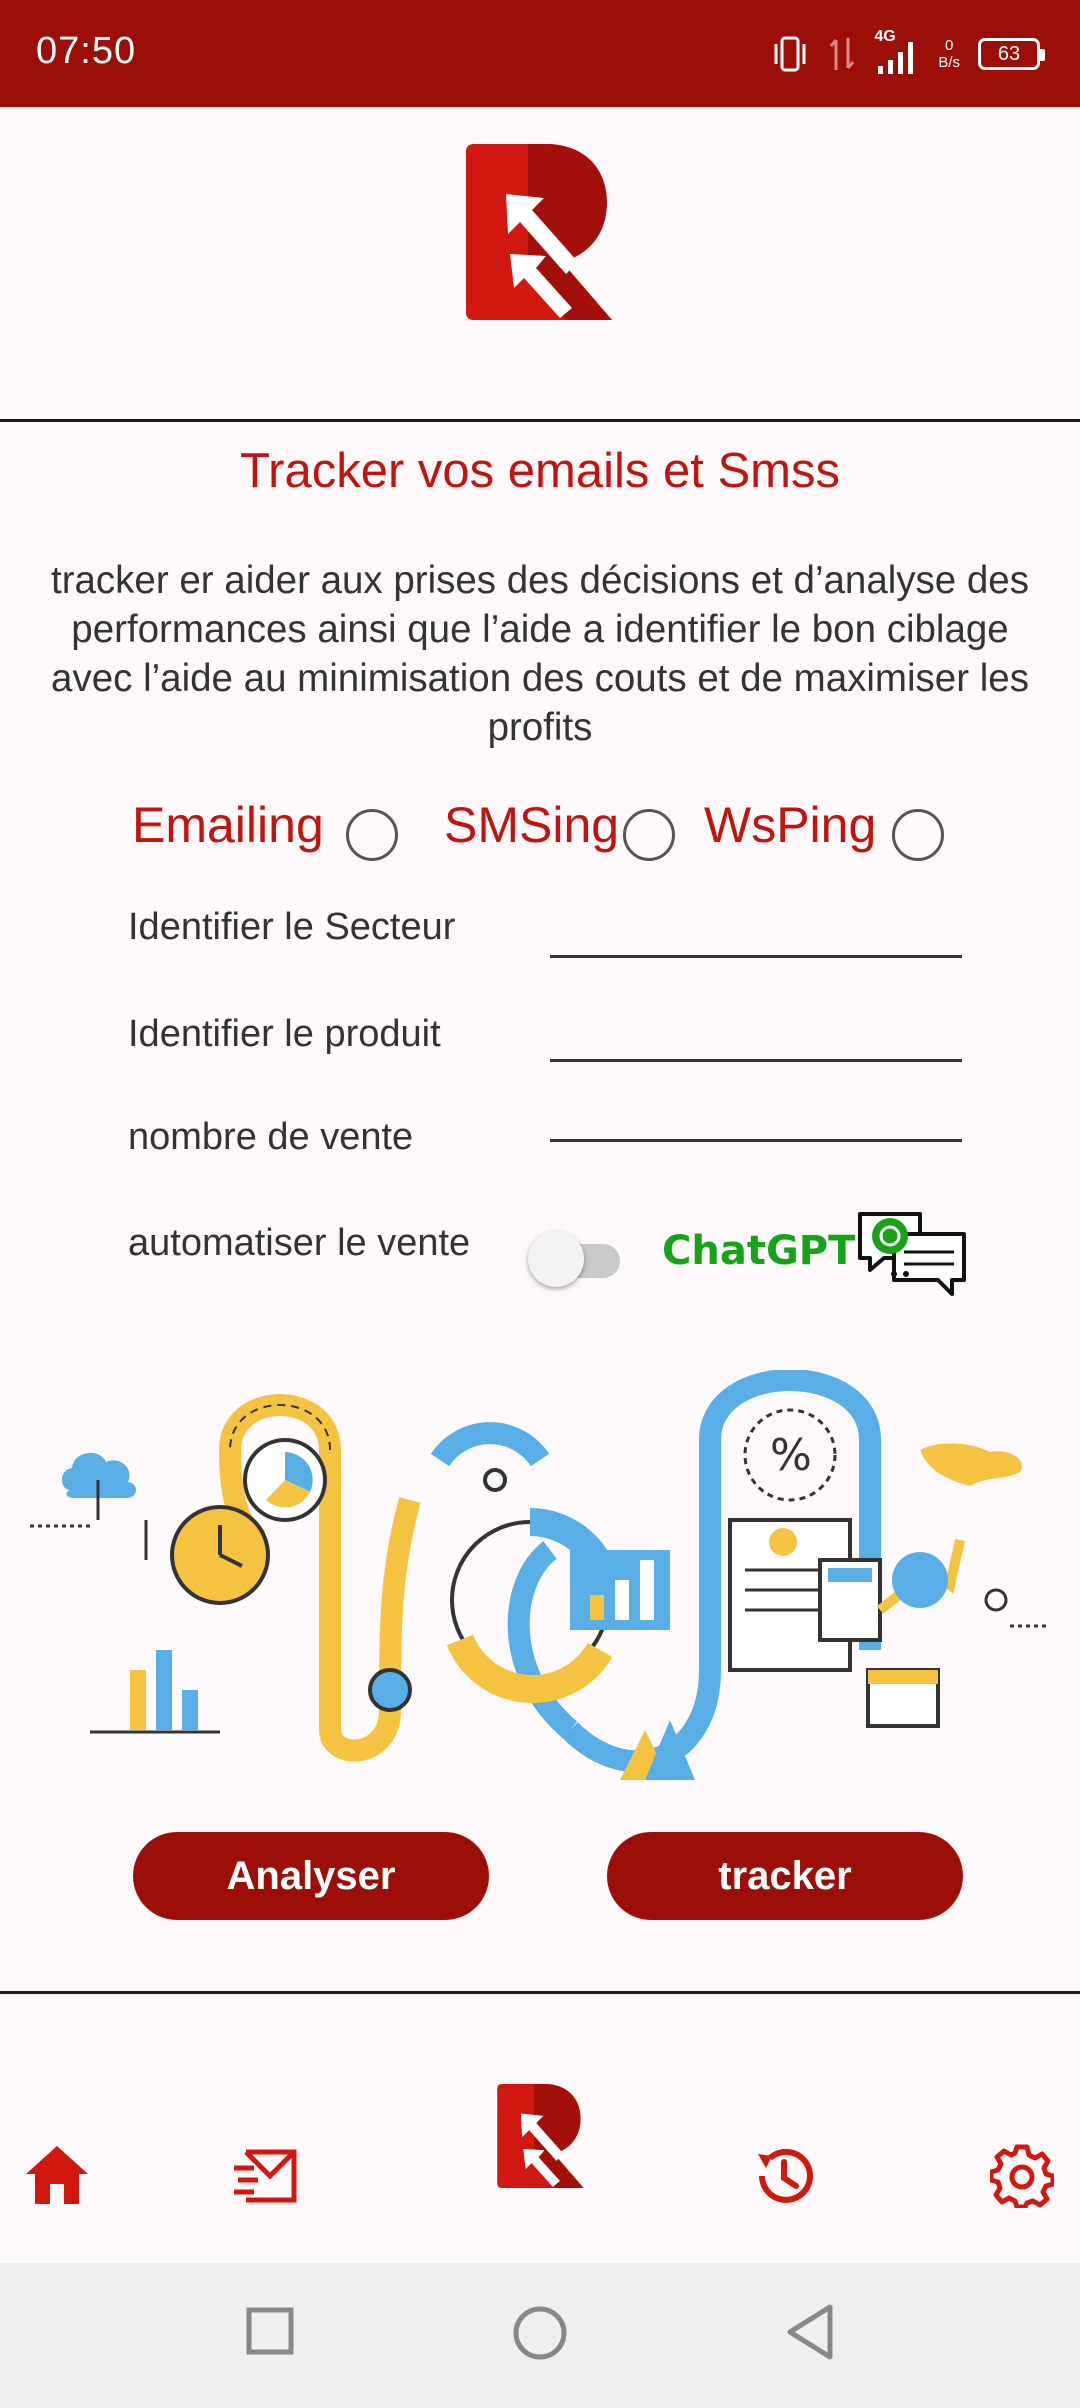 The image size is (1080, 2408). Describe the element at coordinates (540, 471) in the screenshot. I see `page-title: Tracker vos emails et Smss` at that location.